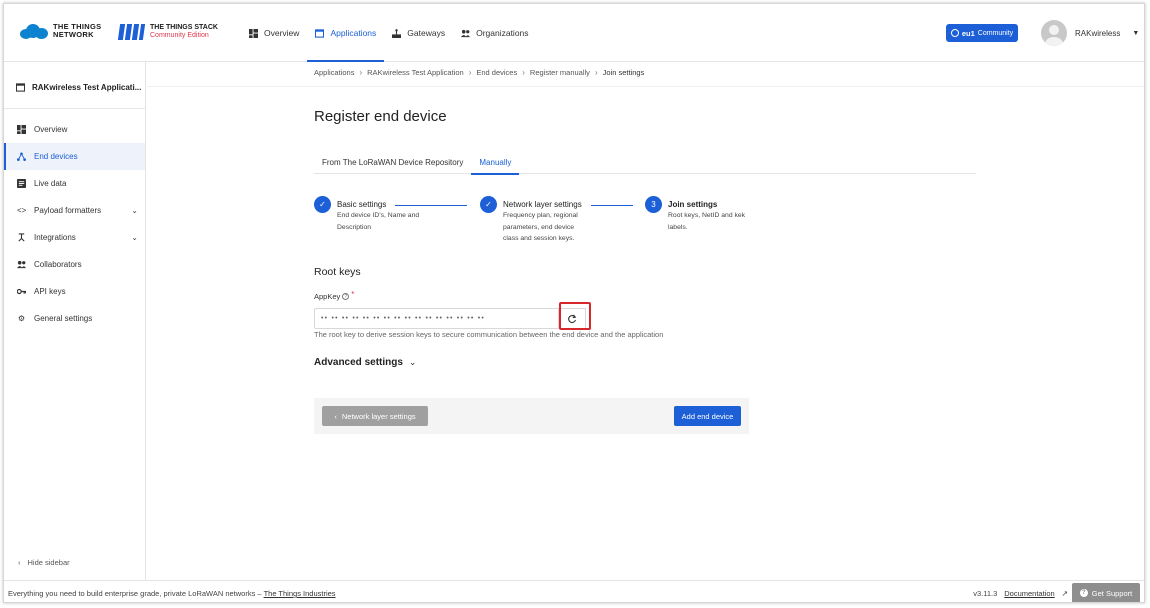 The height and width of the screenshot is (608, 1150). What do you see at coordinates (44, 562) in the screenshot?
I see `hide-sidebar-button: ‹ Hide sidebar` at bounding box center [44, 562].